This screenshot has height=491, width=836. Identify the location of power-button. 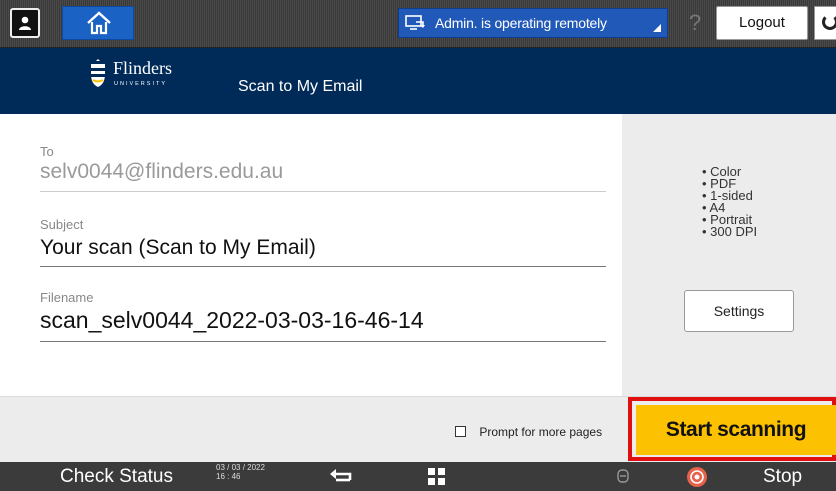
(825, 23).